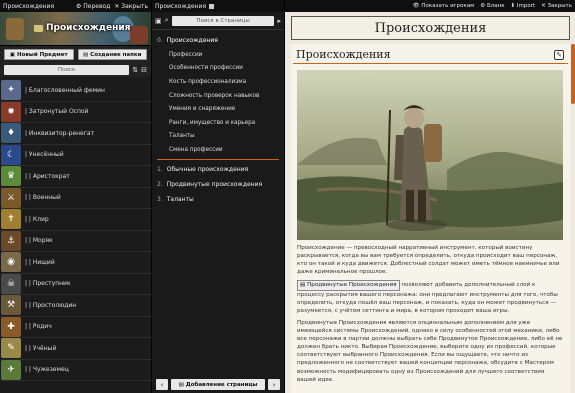  Describe the element at coordinates (11, 219) in the screenshot. I see `item-thumbnail: ✝` at that location.